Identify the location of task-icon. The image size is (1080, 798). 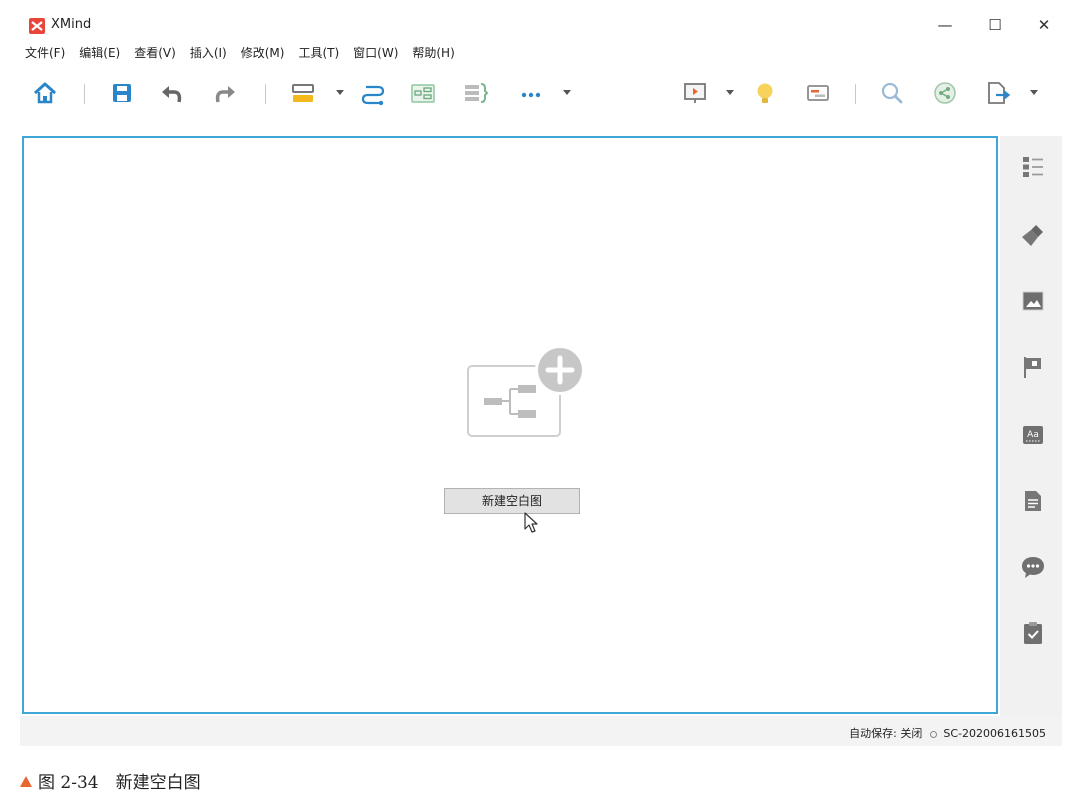
(1033, 633).